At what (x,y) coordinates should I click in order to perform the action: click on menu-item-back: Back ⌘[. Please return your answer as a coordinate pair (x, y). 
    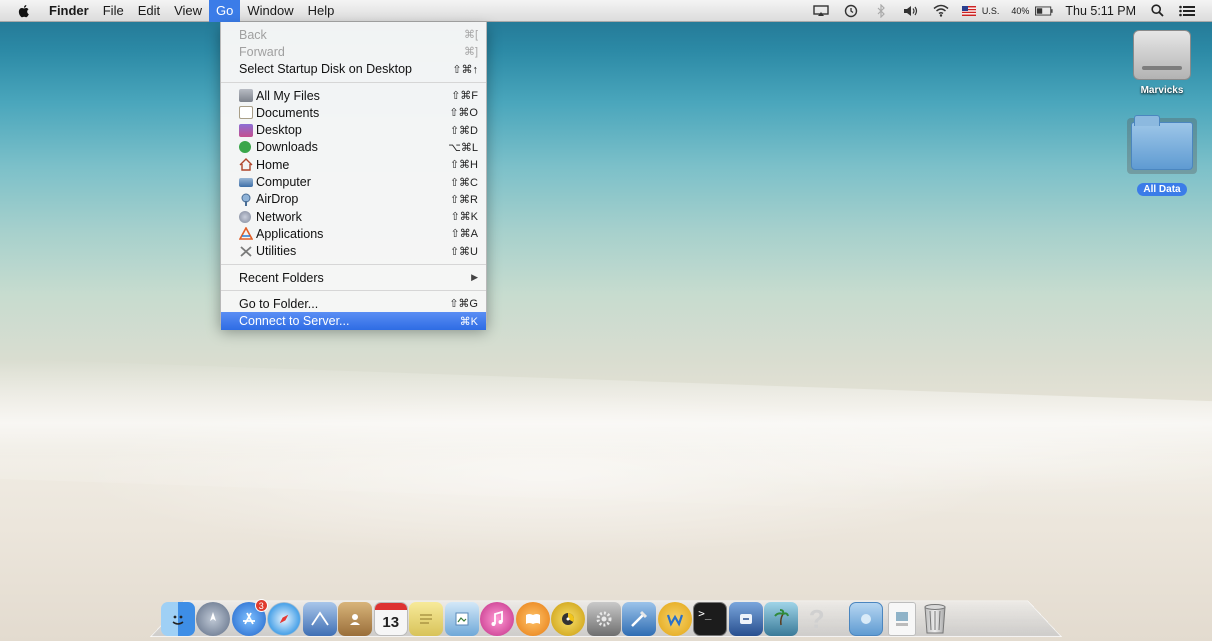
    Looking at the image, I should click on (353, 34).